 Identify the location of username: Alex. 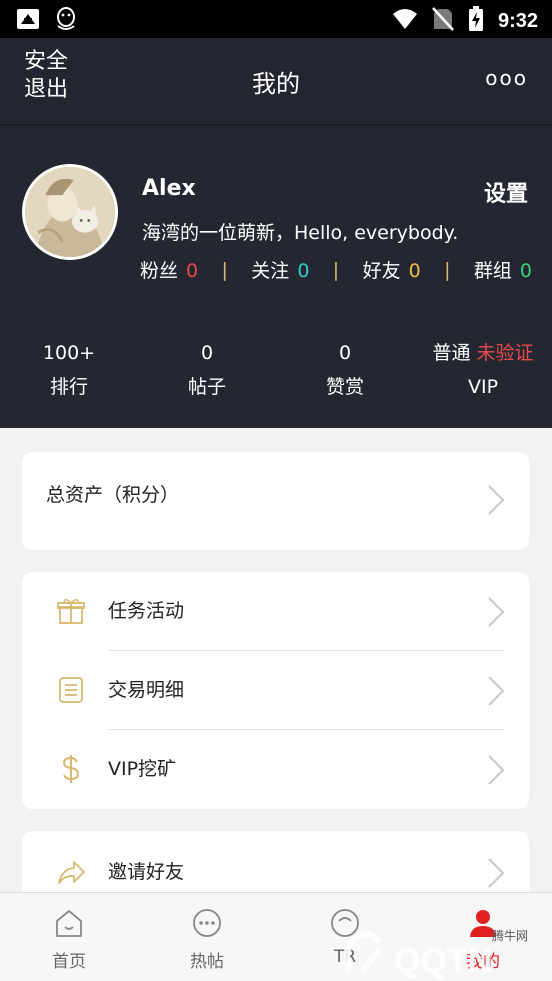
(169, 188).